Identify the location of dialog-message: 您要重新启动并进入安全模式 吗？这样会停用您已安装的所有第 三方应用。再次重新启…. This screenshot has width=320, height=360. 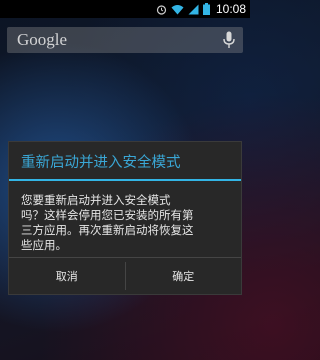
(127, 223).